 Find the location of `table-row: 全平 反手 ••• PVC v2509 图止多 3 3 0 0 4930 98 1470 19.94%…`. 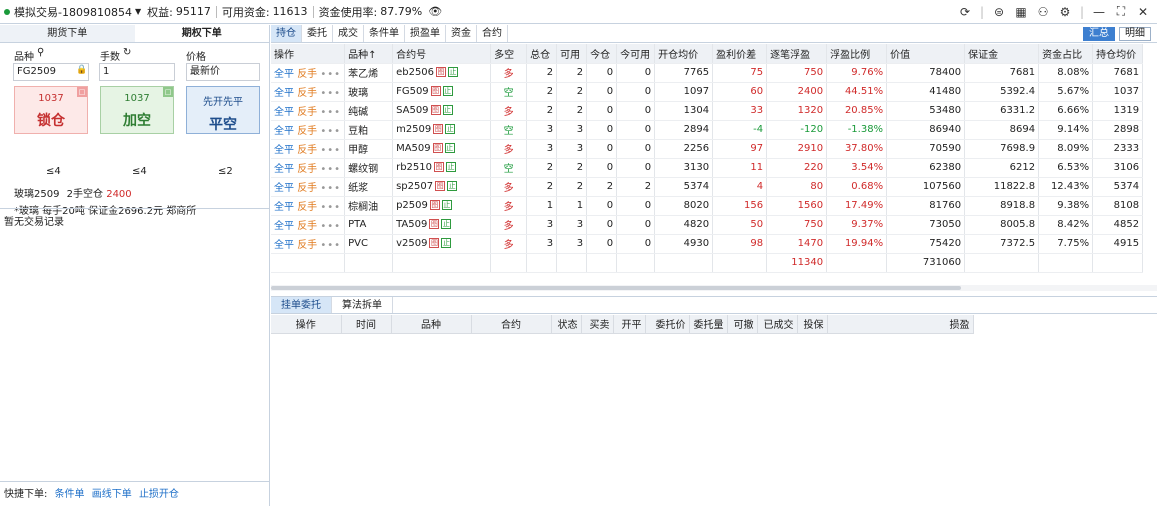

table-row: 全平 反手 ••• PVC v2509 图止多 3 3 0 0 4930 98 1470 19.94%… is located at coordinates (707, 244).